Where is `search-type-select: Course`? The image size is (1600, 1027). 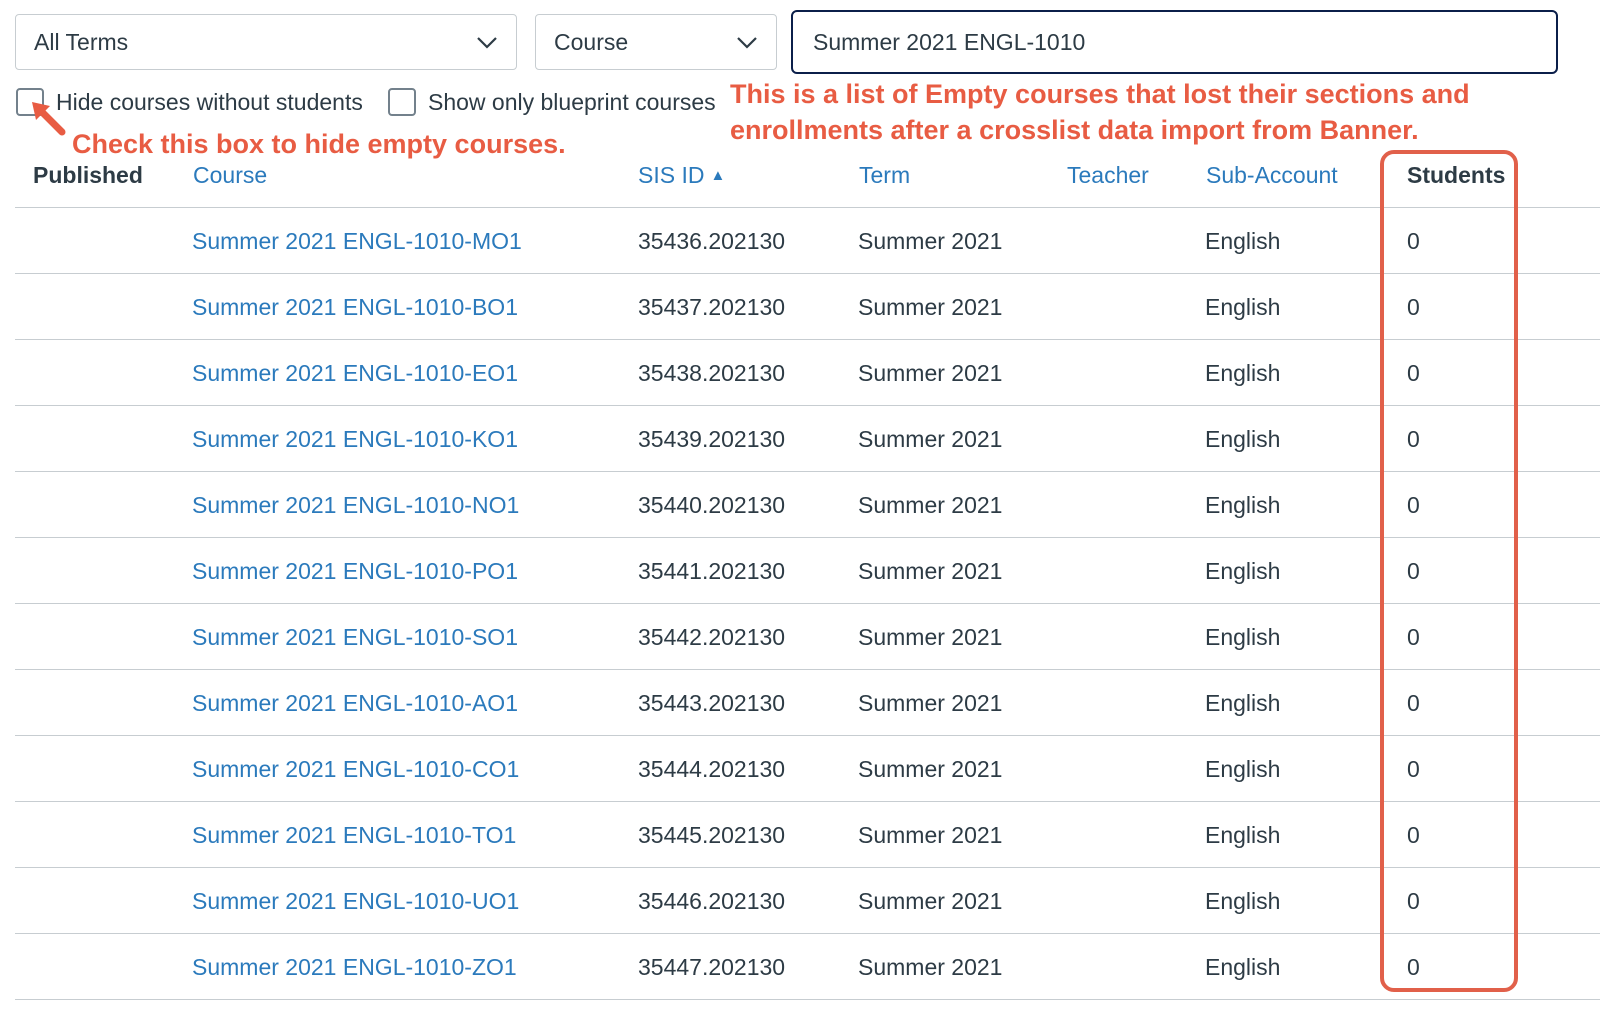 search-type-select: Course is located at coordinates (656, 42).